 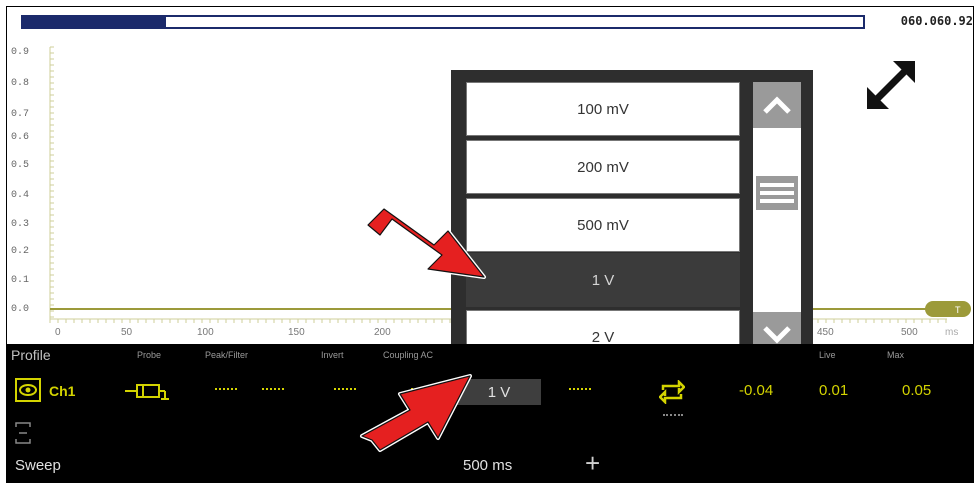 What do you see at coordinates (20, 280) in the screenshot?
I see `y-tick: 0.1` at bounding box center [20, 280].